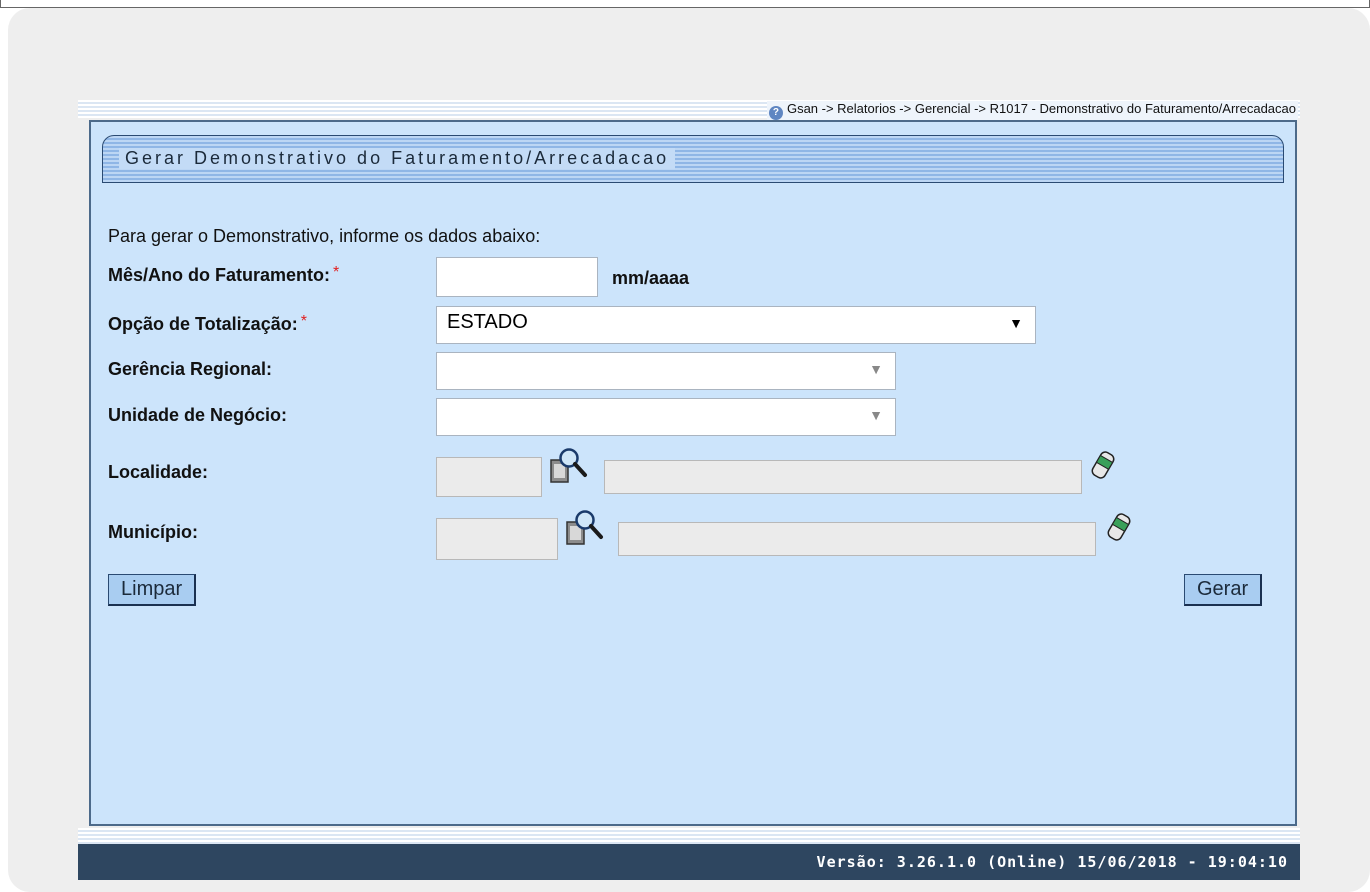  What do you see at coordinates (489, 477) in the screenshot?
I see `localidade-code-input` at bounding box center [489, 477].